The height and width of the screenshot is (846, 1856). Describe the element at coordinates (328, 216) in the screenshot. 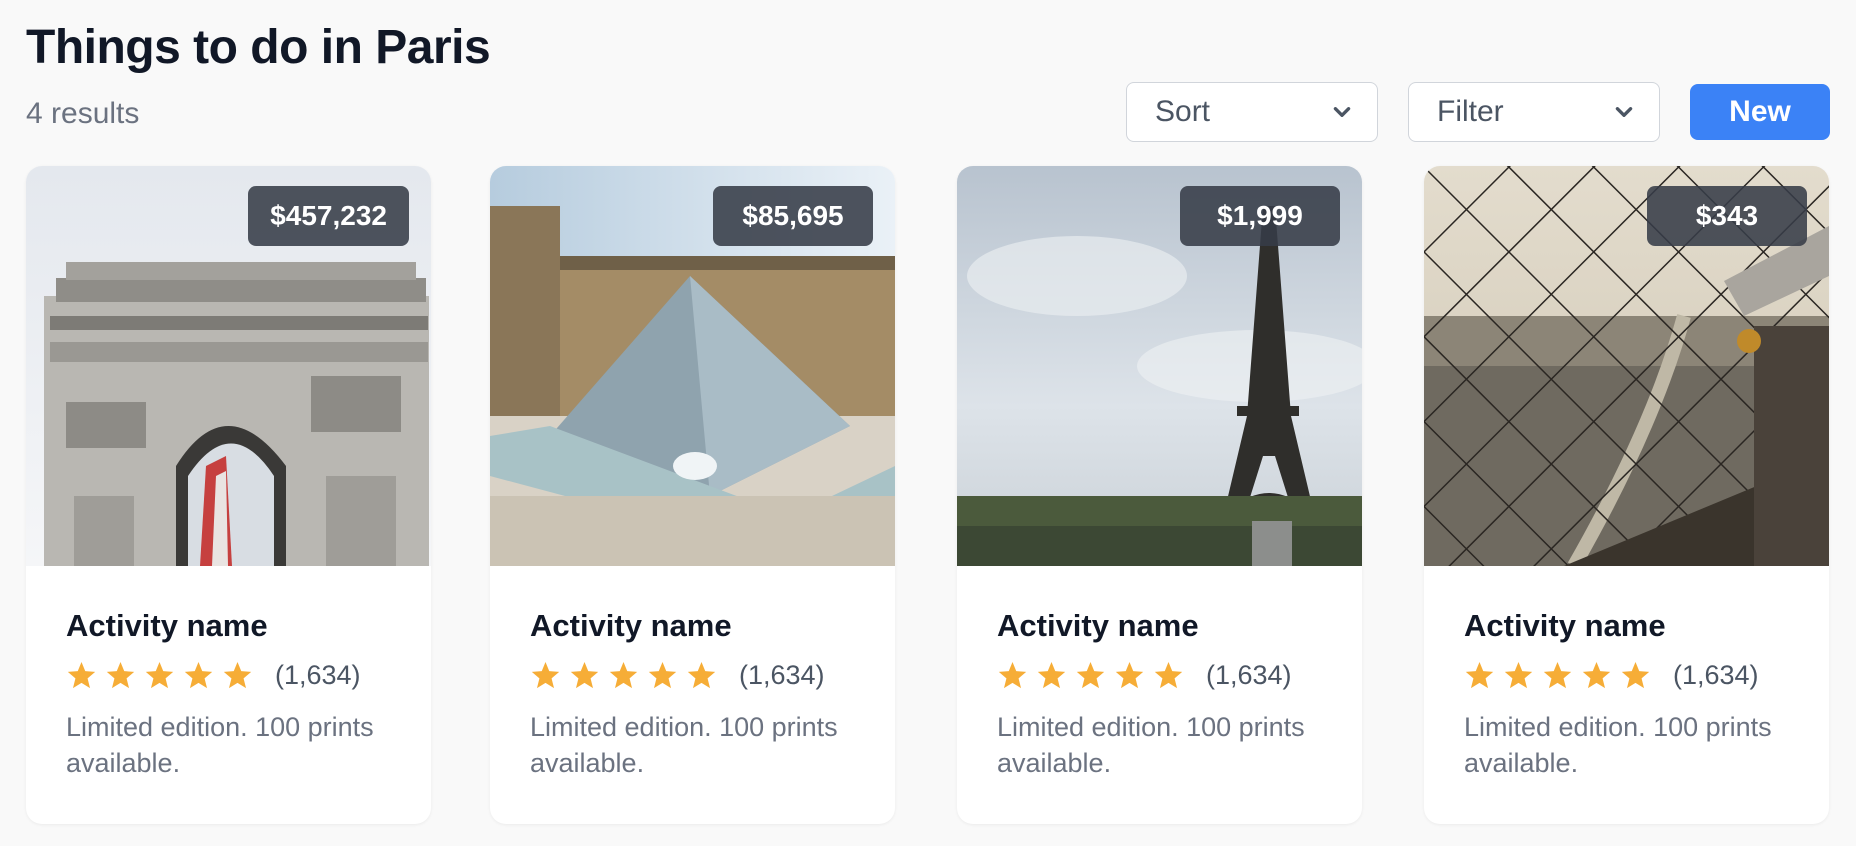

I see `price-badge: $457,232` at that location.